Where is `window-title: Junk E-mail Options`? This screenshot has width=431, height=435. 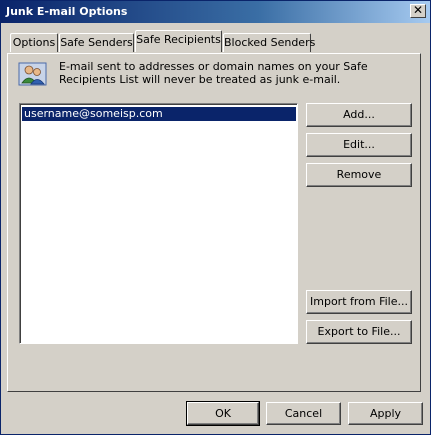
window-title: Junk E-mail Options is located at coordinates (67, 11).